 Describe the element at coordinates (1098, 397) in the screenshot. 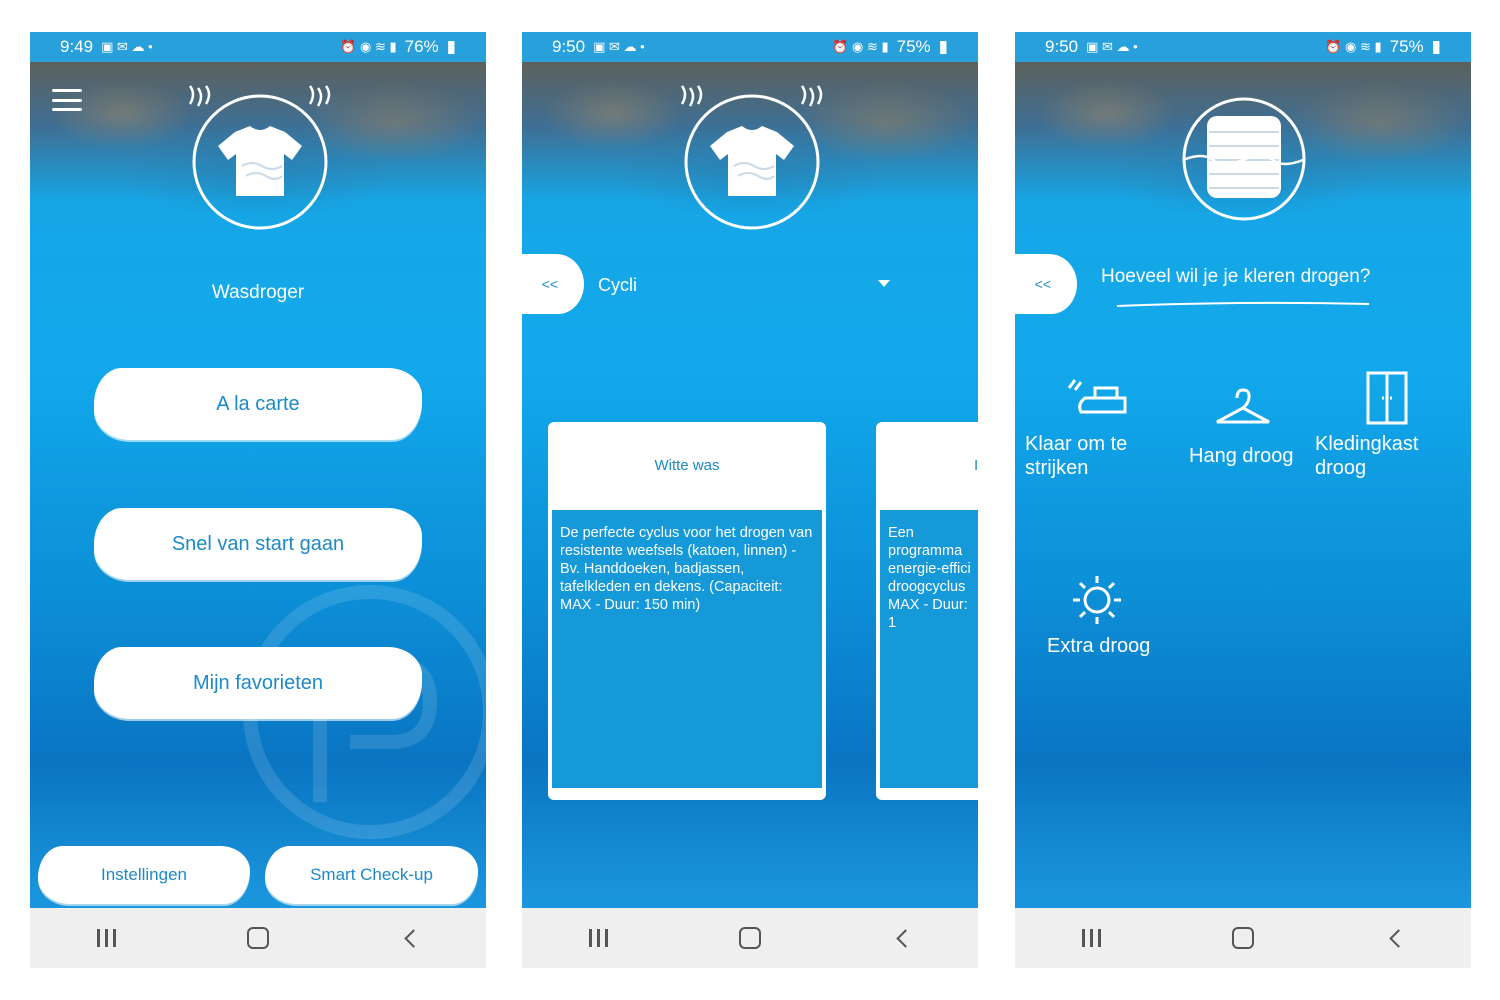

I see `iron-icon` at that location.